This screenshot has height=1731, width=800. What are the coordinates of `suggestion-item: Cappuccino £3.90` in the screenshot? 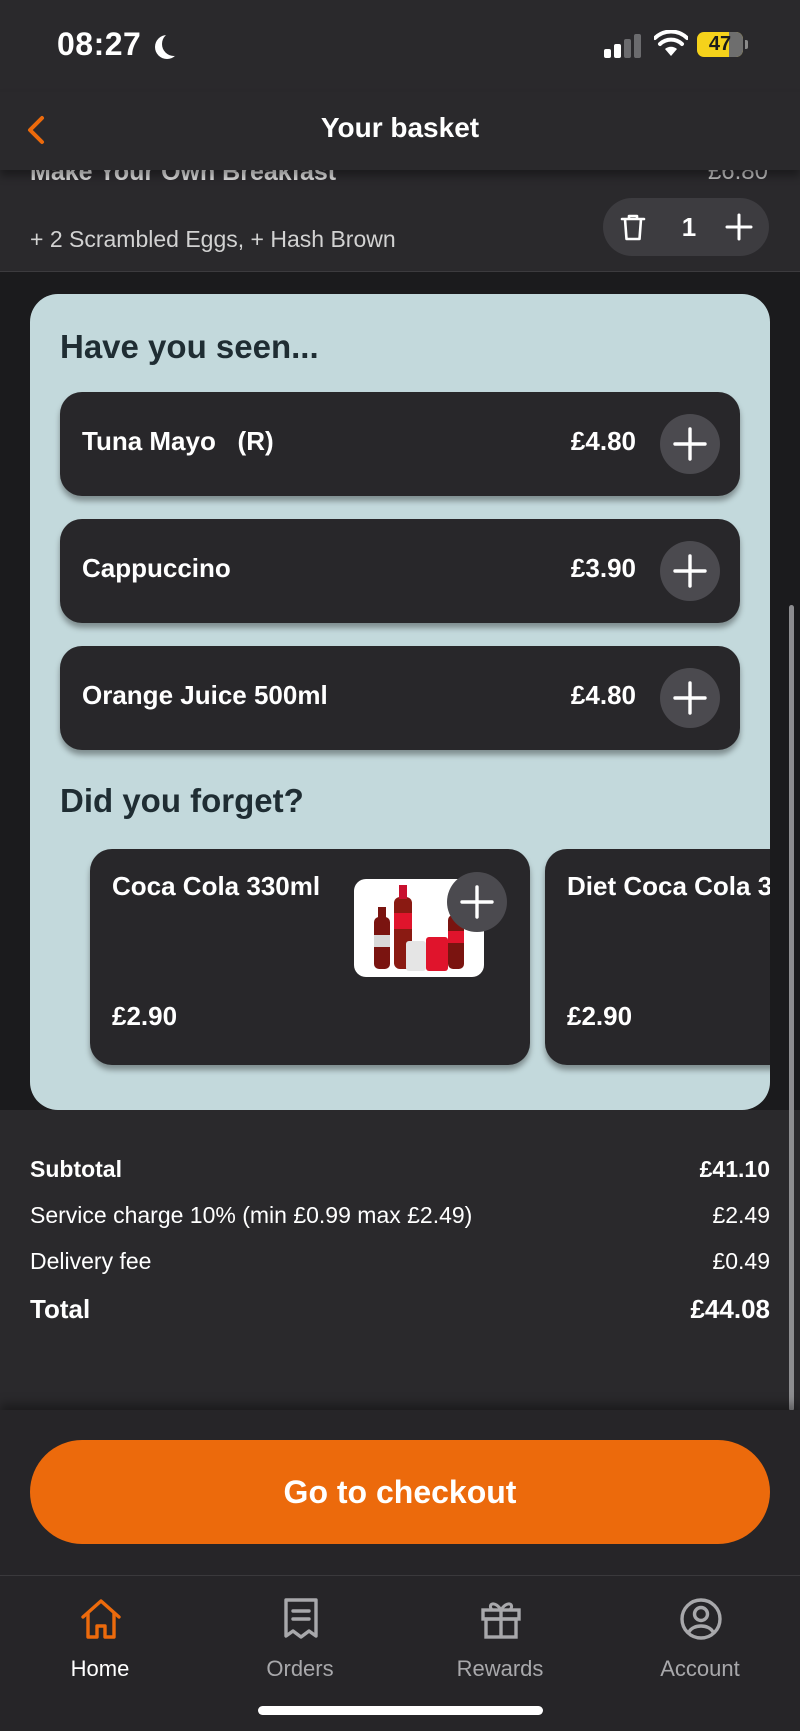 It's located at (400, 571).